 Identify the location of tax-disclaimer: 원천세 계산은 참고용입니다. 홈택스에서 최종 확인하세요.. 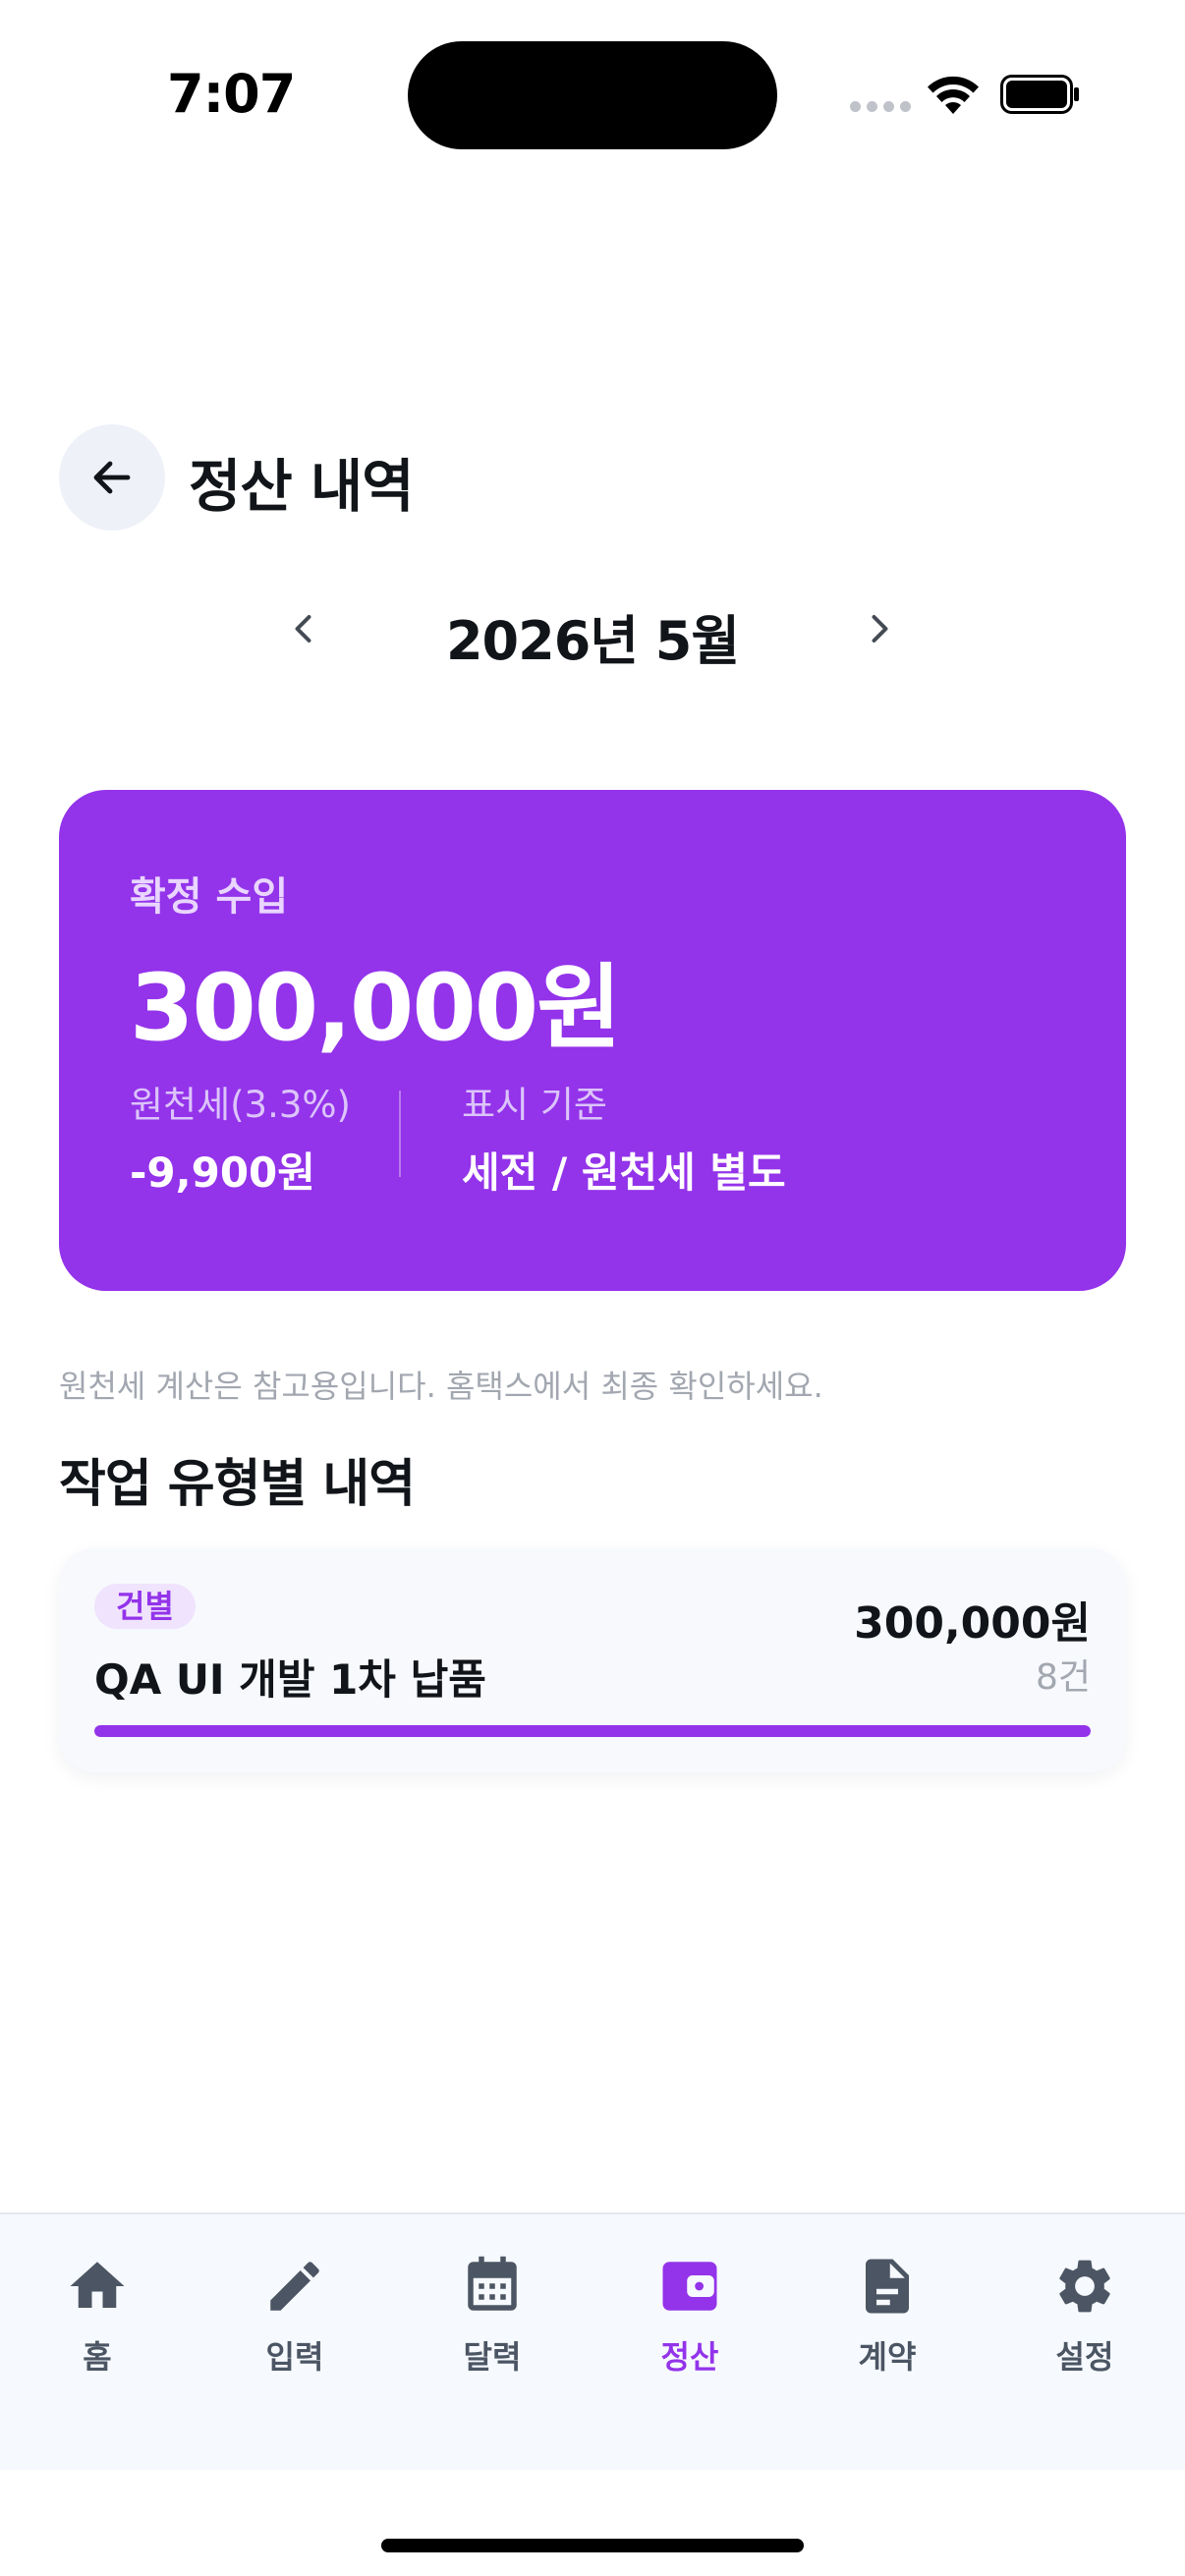
(441, 1386).